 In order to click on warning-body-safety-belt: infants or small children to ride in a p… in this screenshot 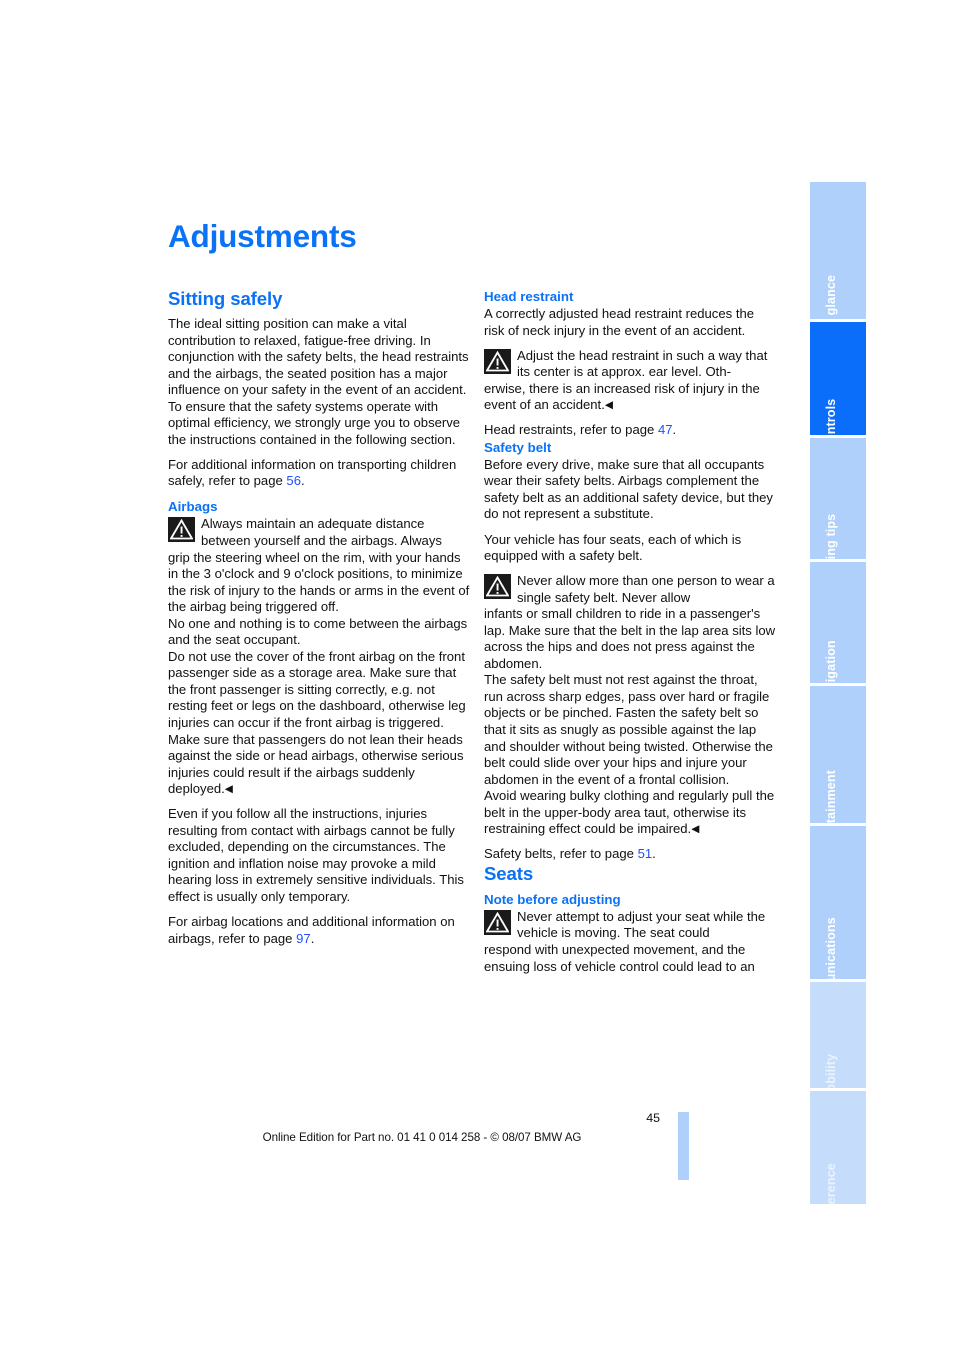, I will do `click(630, 638)`.